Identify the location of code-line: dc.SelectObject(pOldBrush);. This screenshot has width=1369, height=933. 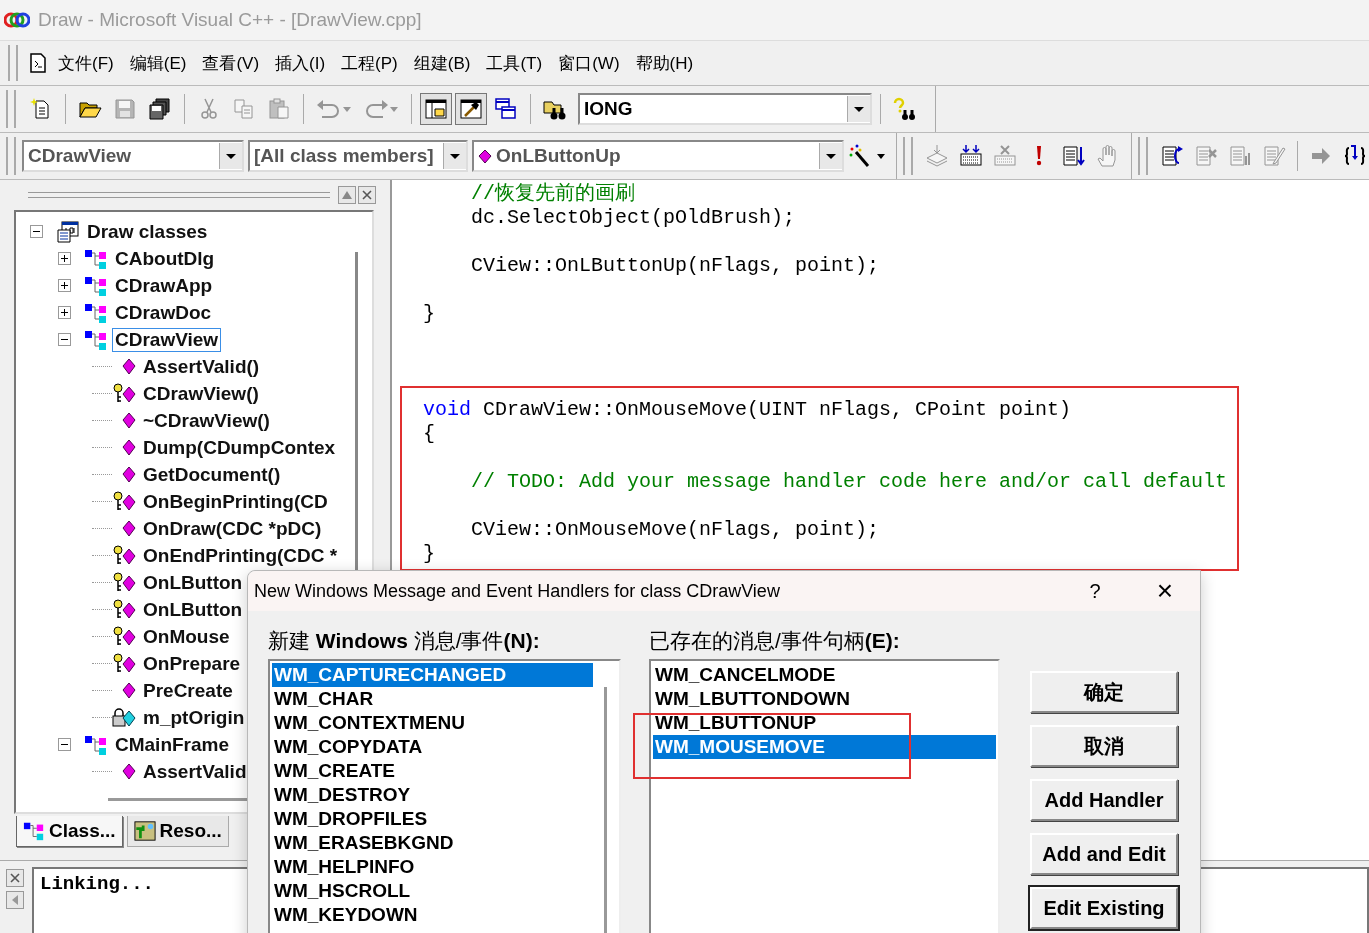
(633, 218).